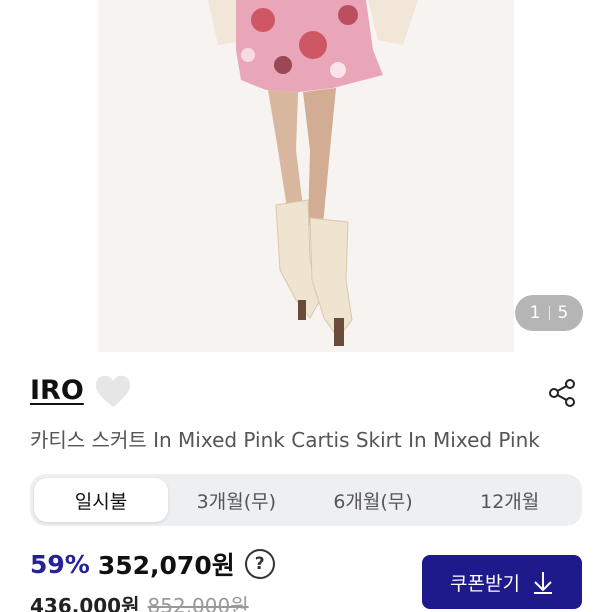 The image size is (612, 612). Describe the element at coordinates (308, 394) in the screenshot. I see `brand-row: IRO` at that location.